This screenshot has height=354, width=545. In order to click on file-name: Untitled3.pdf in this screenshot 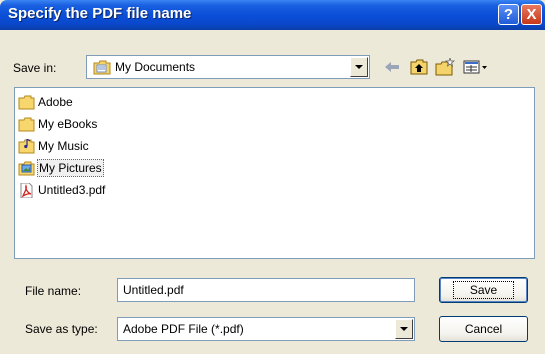, I will do `click(72, 190)`.